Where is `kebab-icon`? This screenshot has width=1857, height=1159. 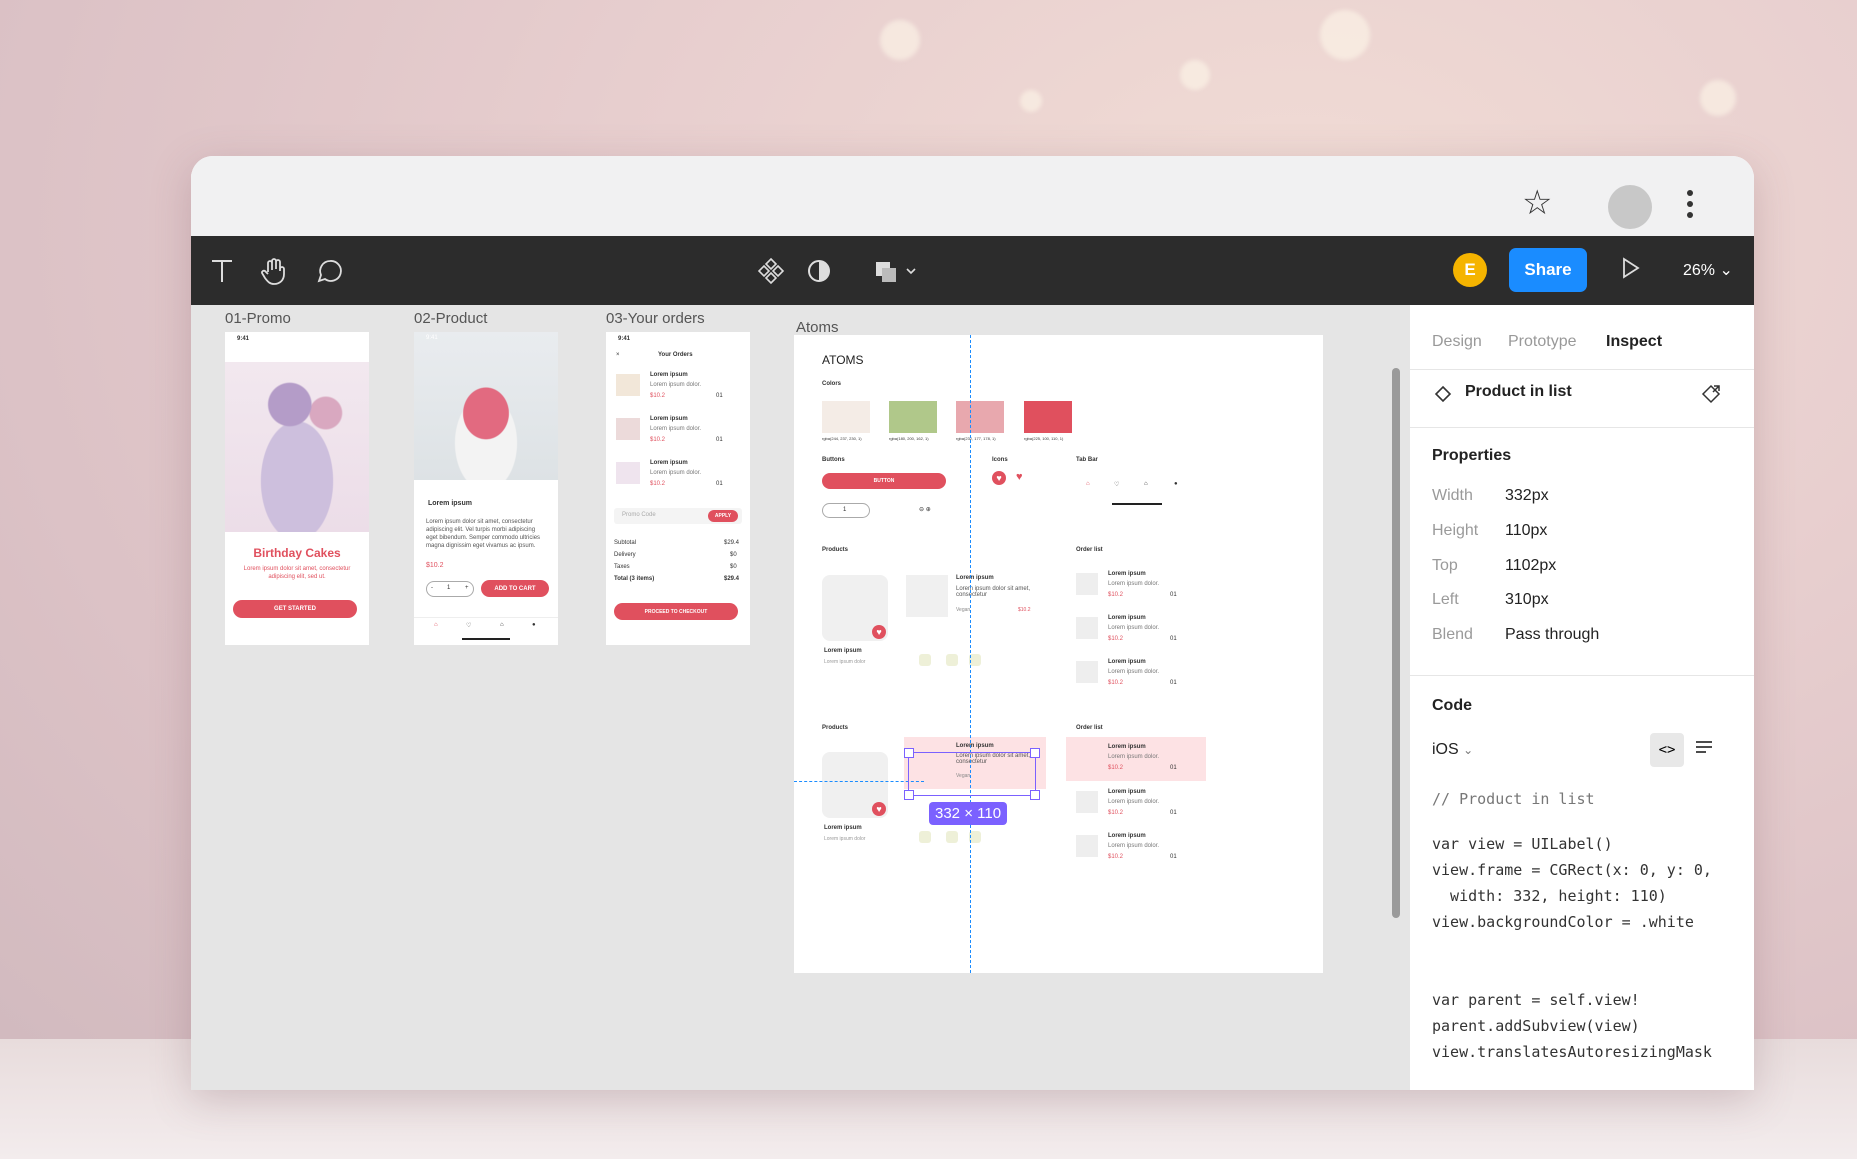 kebab-icon is located at coordinates (1691, 206).